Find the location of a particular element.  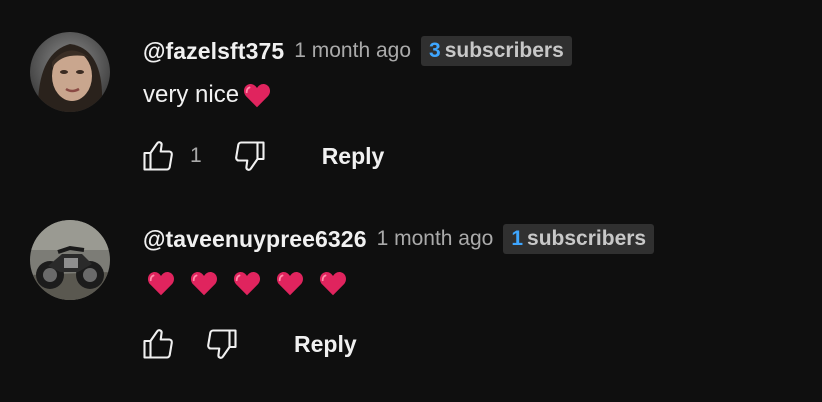

subscriber-count: 3 is located at coordinates (435, 50).